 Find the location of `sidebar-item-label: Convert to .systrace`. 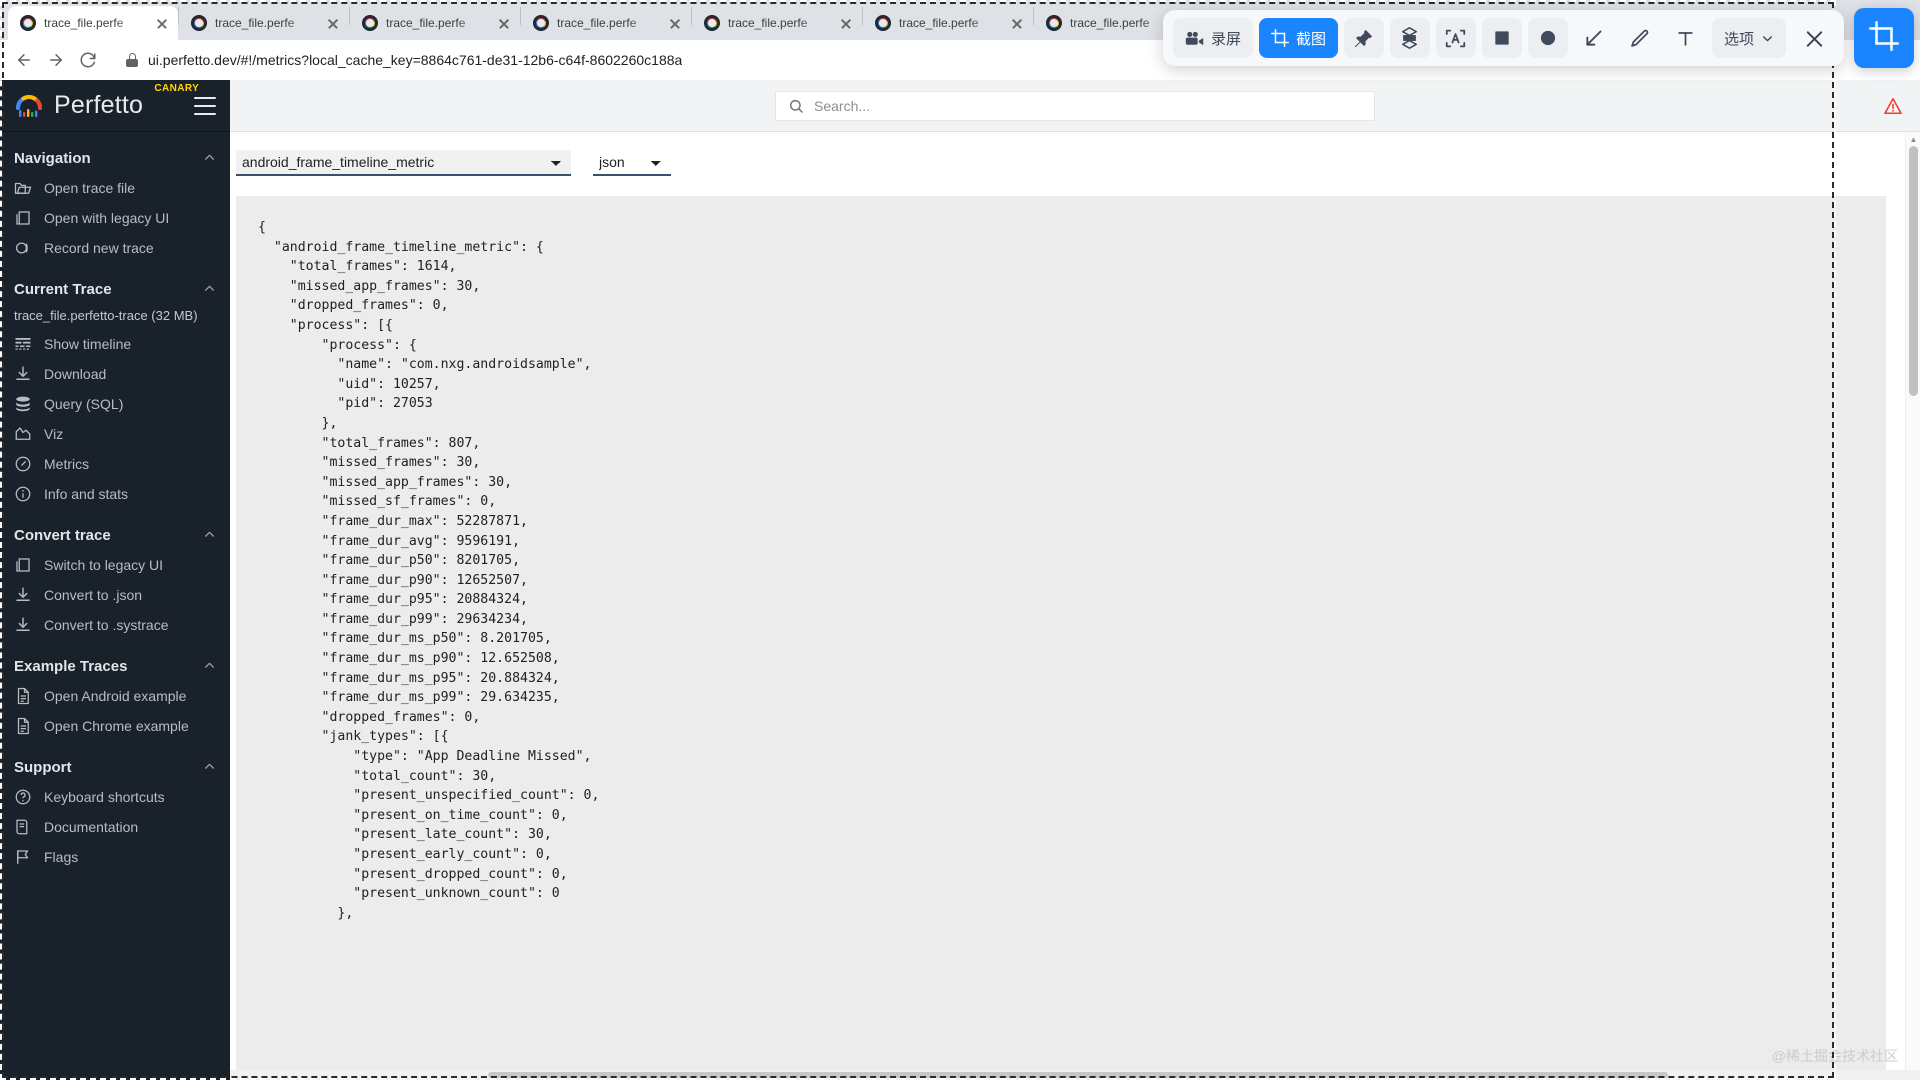

sidebar-item-label: Convert to .systrace is located at coordinates (106, 625).